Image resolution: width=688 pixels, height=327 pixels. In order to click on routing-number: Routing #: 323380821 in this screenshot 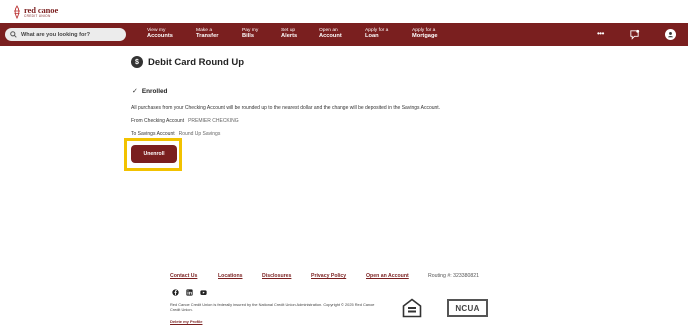, I will do `click(454, 276)`.